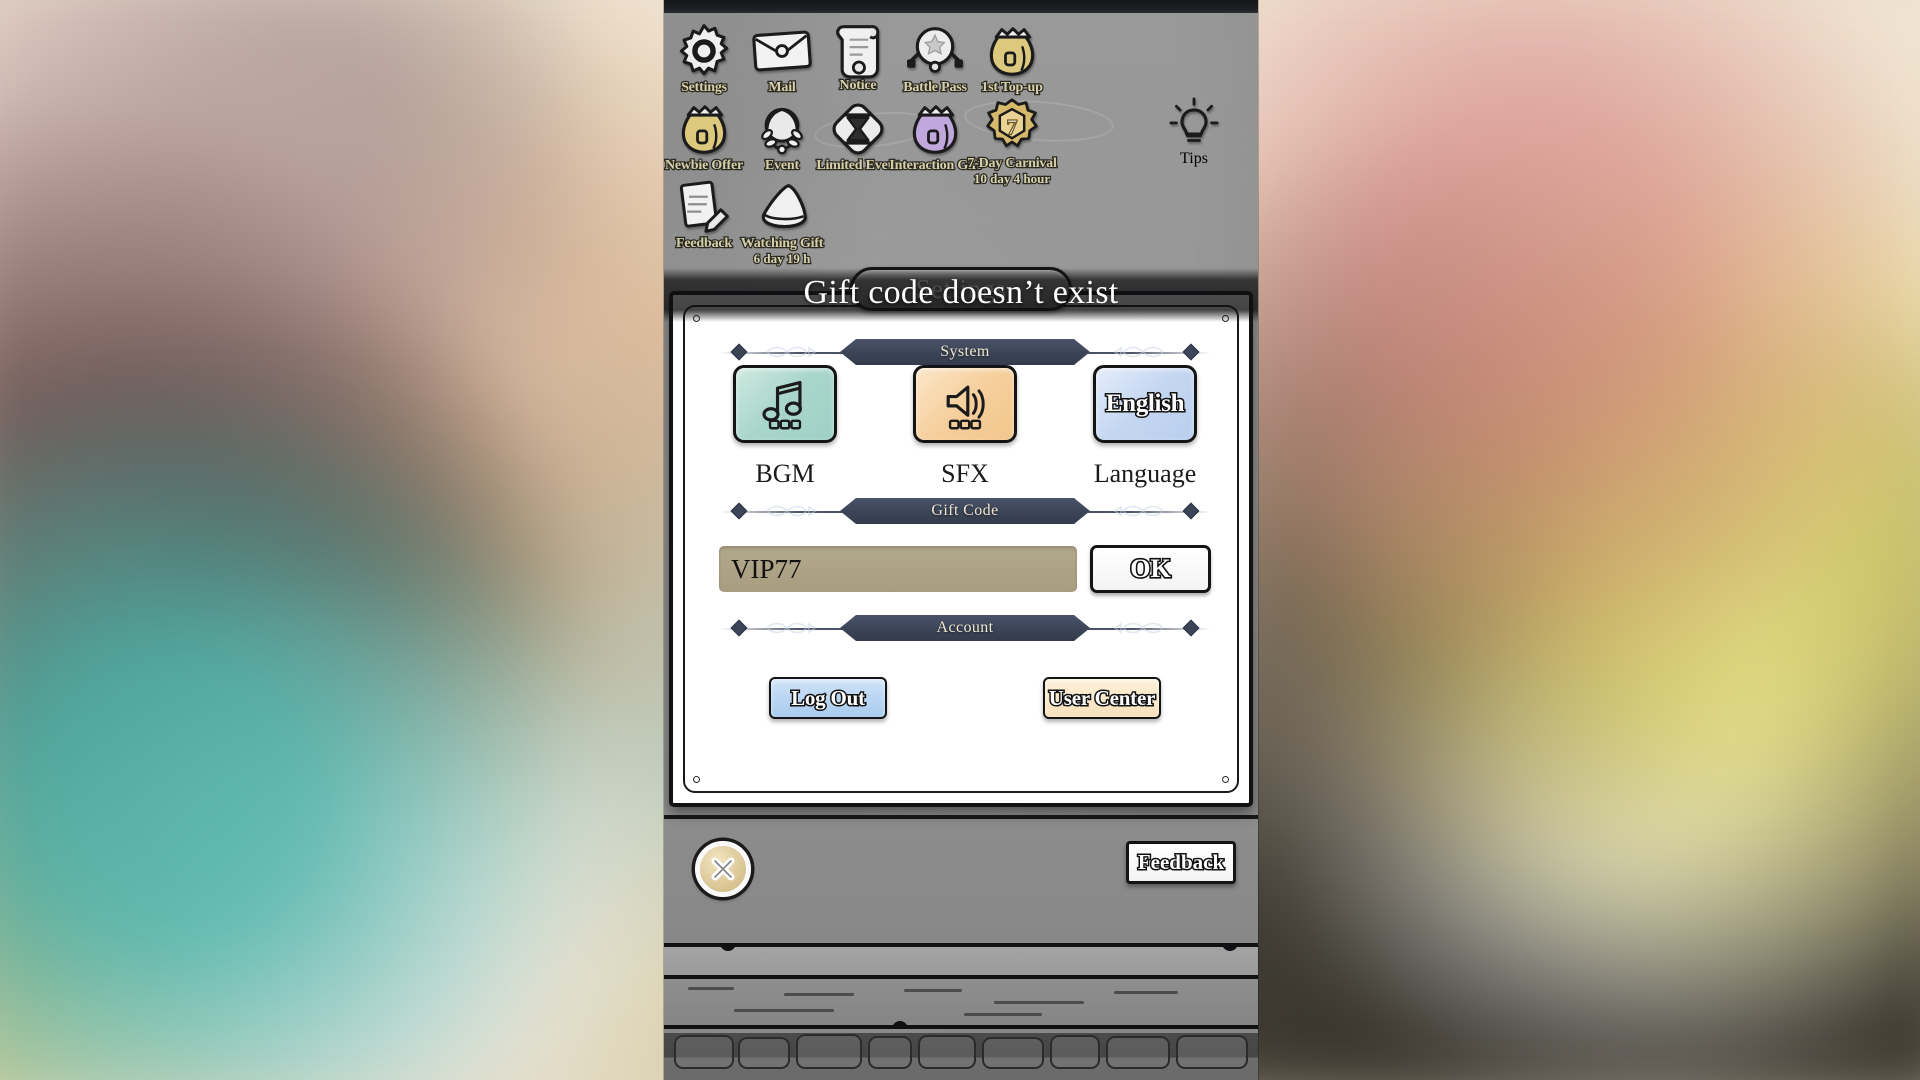  What do you see at coordinates (961, 1056) in the screenshot?
I see `cobblestone-ground` at bounding box center [961, 1056].